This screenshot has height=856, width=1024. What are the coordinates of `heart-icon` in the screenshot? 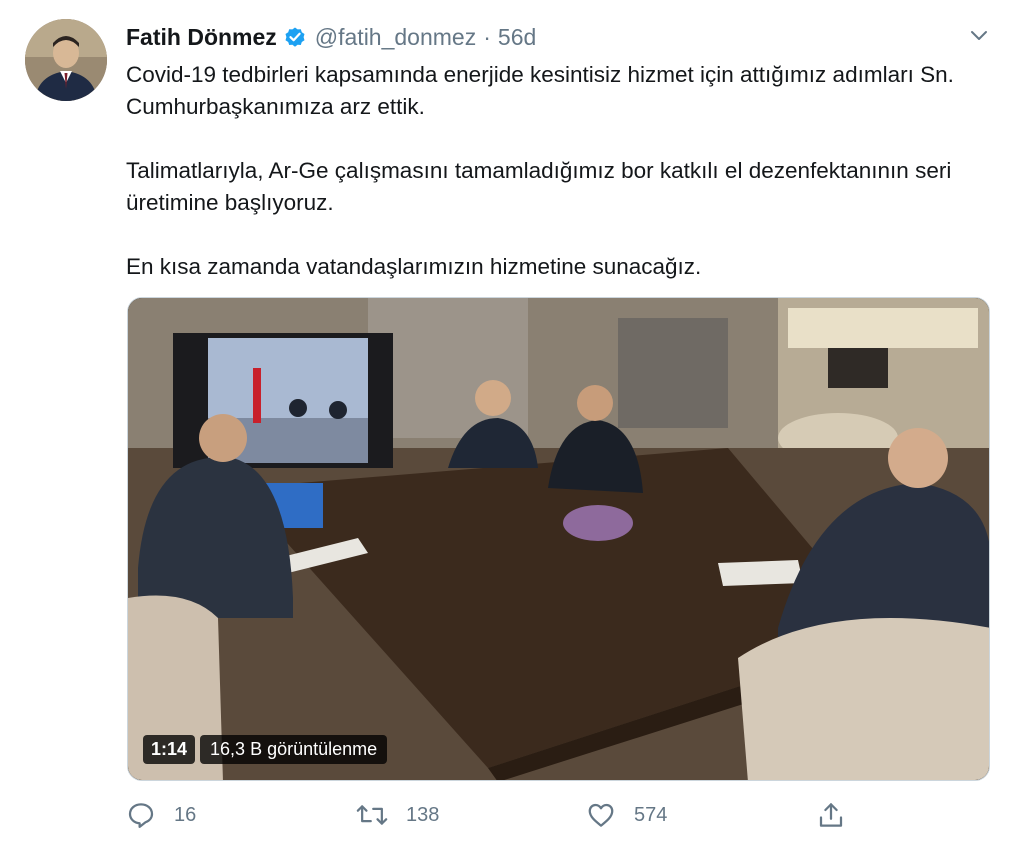 It's located at (601, 815).